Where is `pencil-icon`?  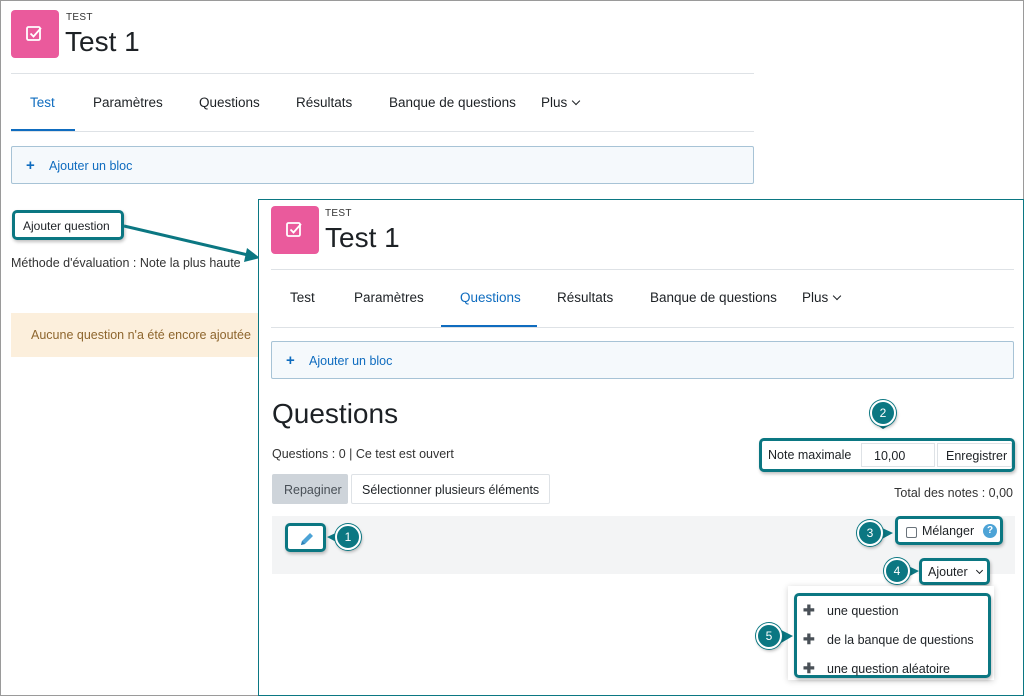
pencil-icon is located at coordinates (307, 539).